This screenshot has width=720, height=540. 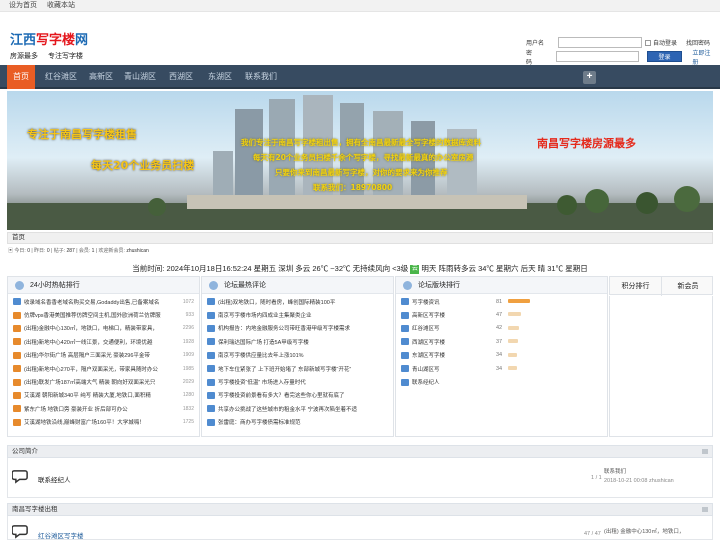 What do you see at coordinates (664, 56) in the screenshot?
I see `login-button: 登录` at bounding box center [664, 56].